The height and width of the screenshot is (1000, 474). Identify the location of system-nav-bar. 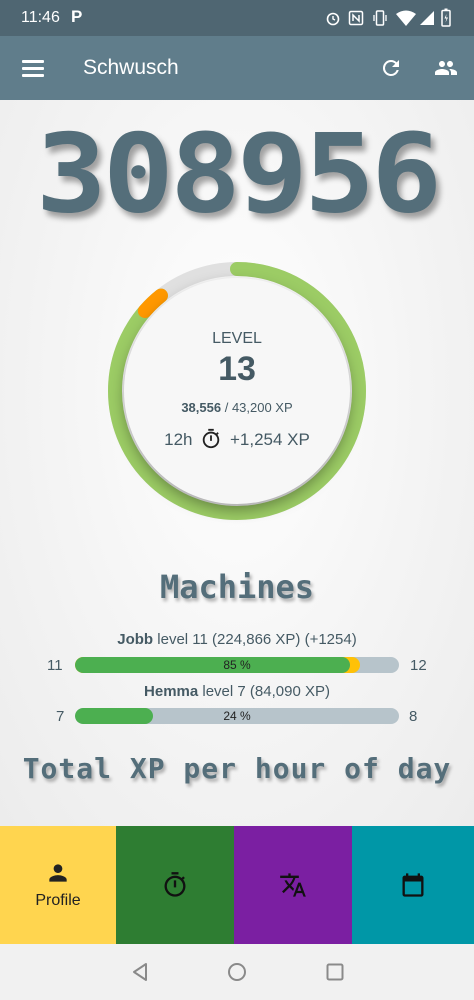
(237, 972).